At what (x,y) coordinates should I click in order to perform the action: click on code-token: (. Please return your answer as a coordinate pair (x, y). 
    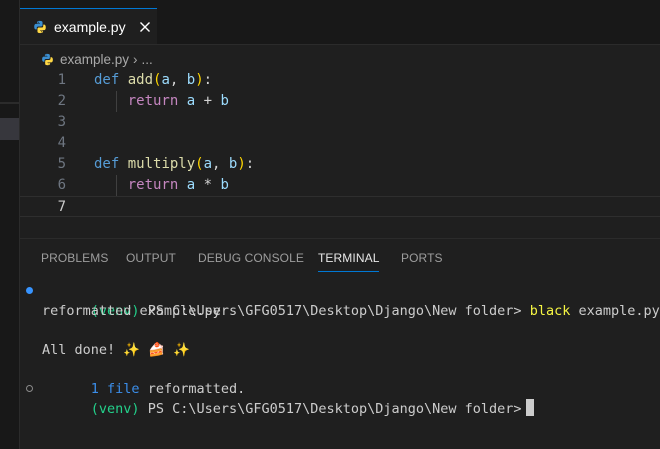
    Looking at the image, I should click on (199, 164).